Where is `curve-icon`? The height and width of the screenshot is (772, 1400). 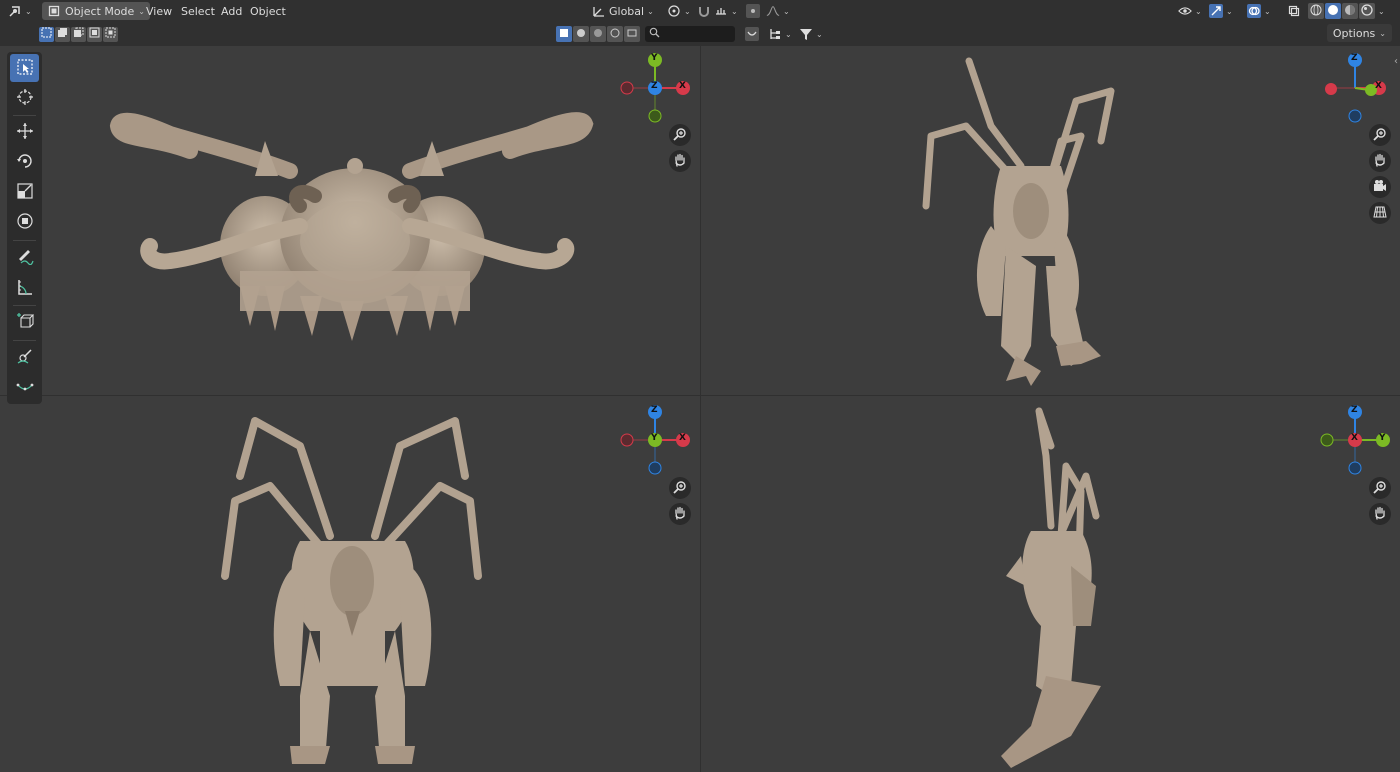
curve-icon is located at coordinates (25, 387).